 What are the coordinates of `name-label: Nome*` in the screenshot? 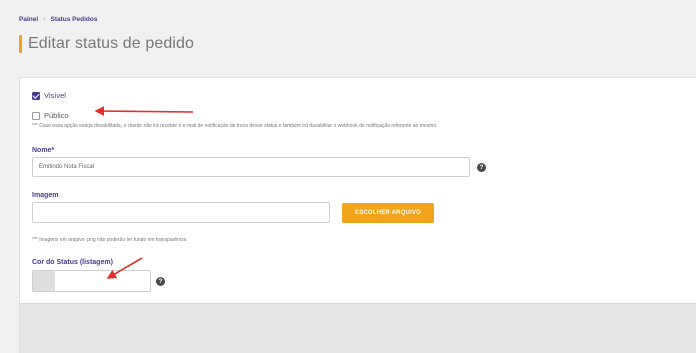 It's located at (43, 150).